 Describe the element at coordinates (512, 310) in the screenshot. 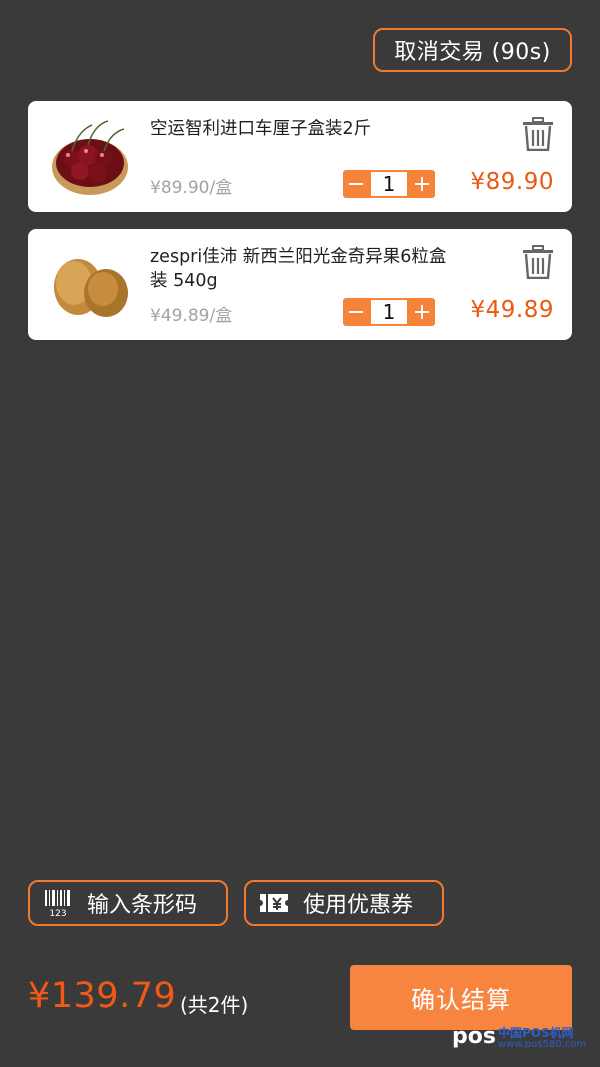

I see `item-price: ¥49.89` at that location.